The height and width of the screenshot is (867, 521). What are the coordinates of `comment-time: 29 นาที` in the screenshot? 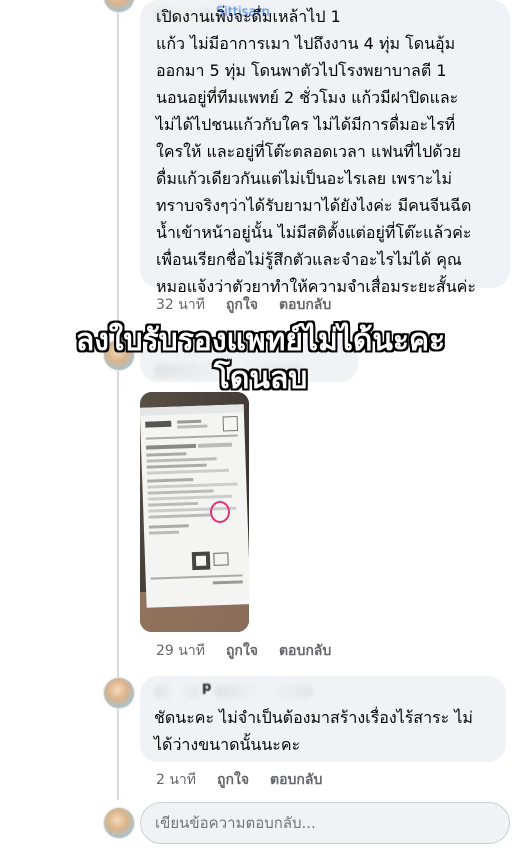 It's located at (180, 651).